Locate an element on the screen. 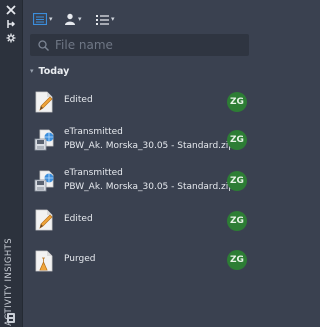  search-icon is located at coordinates (43, 45).